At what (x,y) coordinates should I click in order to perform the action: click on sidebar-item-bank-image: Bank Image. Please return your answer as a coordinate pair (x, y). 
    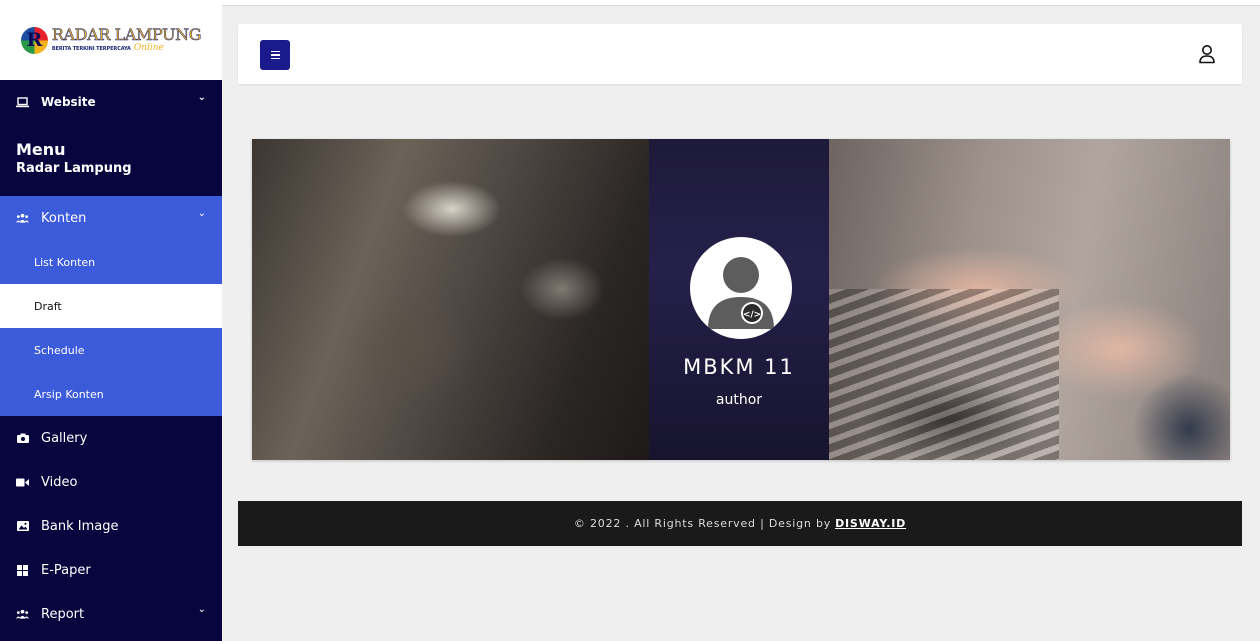
    Looking at the image, I should click on (111, 526).